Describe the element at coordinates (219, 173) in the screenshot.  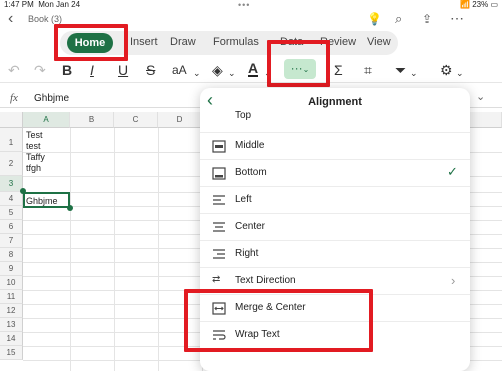
I see `align-bottom-icon` at that location.